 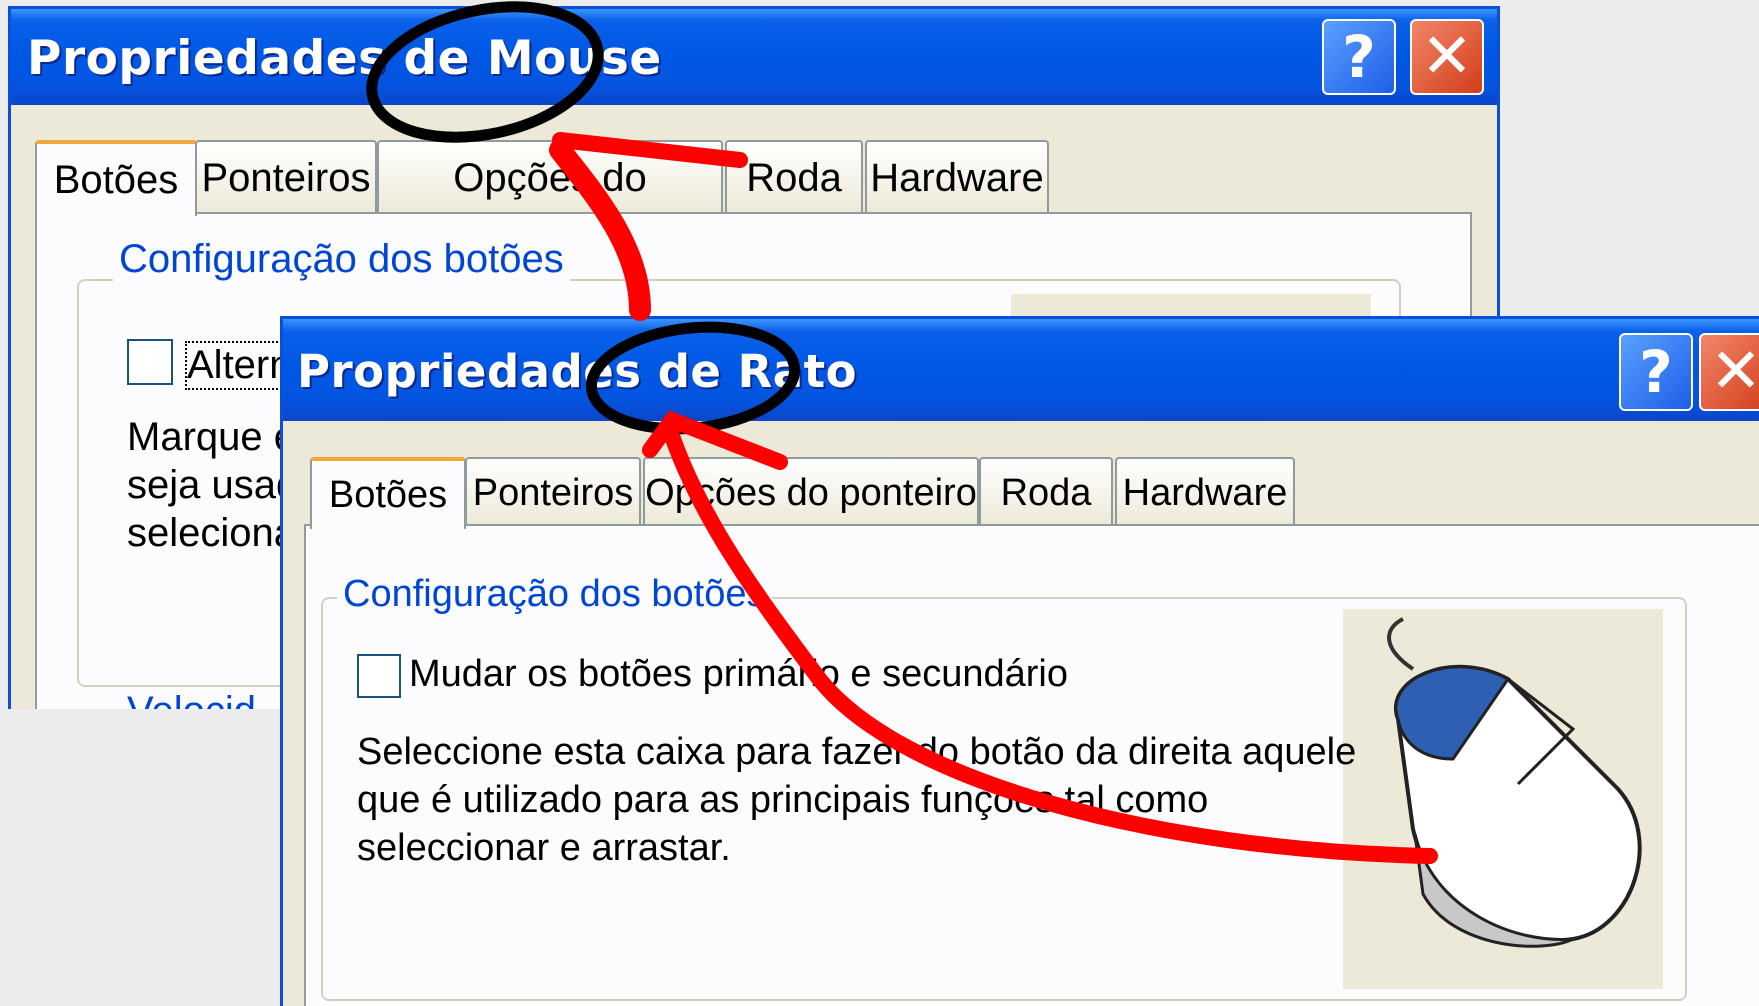 What do you see at coordinates (344, 58) in the screenshot?
I see `window-title: Propriedades de Mouse` at bounding box center [344, 58].